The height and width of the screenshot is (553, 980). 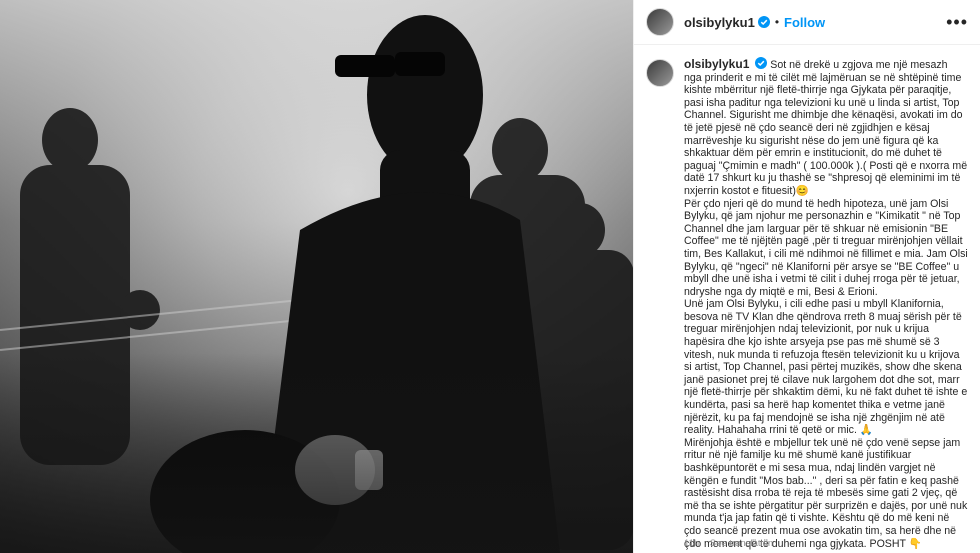 I want to click on more-options-icon: •••, so click(x=957, y=22).